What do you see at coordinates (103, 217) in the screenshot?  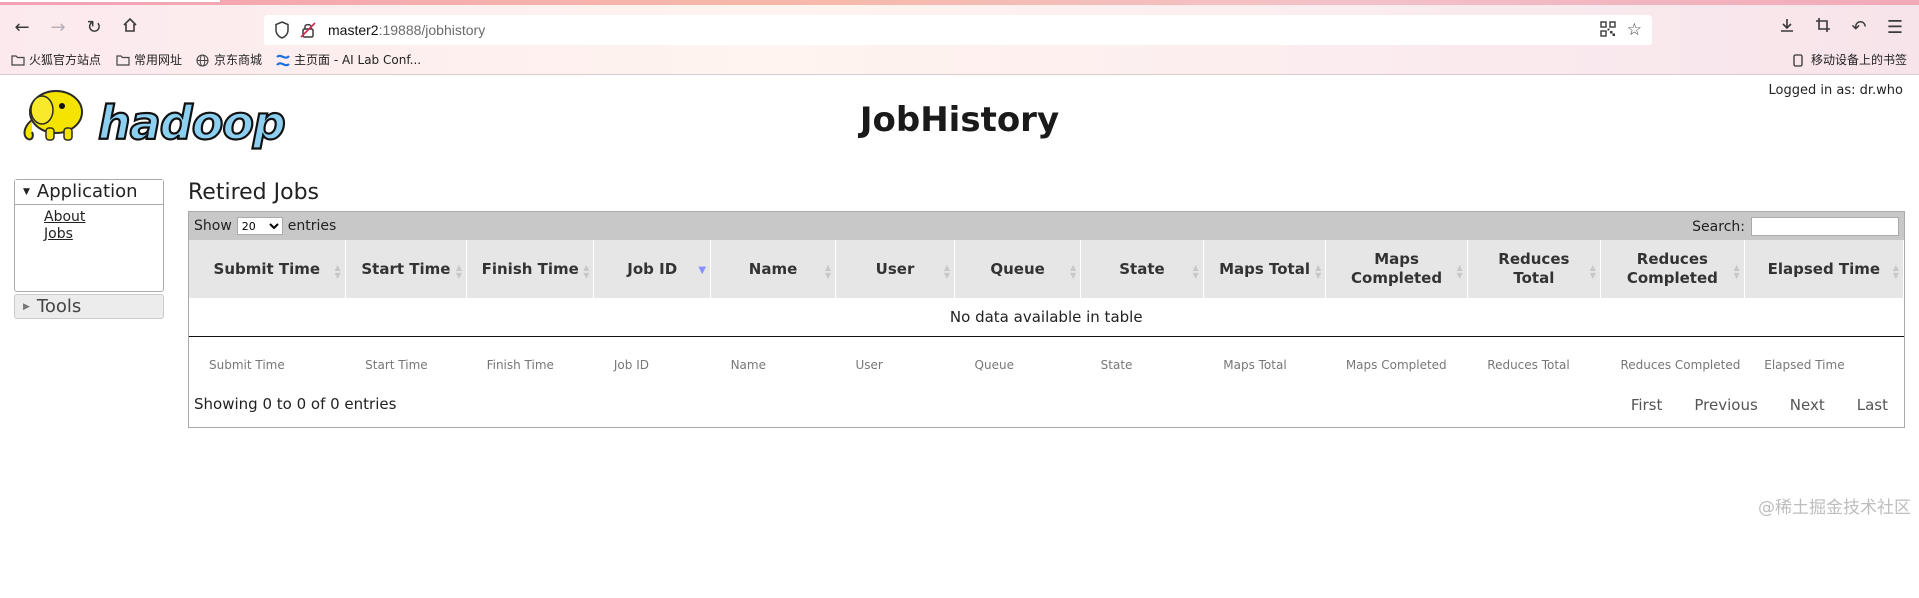 I see `nav-link-about: About` at bounding box center [103, 217].